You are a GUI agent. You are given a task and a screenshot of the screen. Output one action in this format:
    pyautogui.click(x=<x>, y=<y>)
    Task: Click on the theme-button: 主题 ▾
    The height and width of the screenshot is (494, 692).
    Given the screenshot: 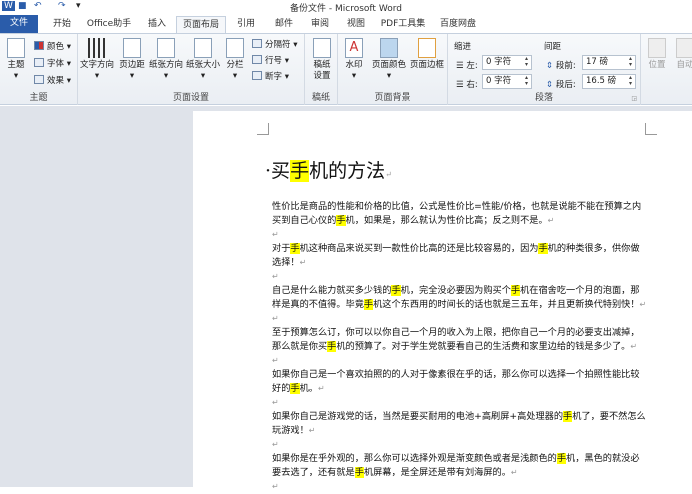 What is the action you would take?
    pyautogui.click(x=16, y=60)
    